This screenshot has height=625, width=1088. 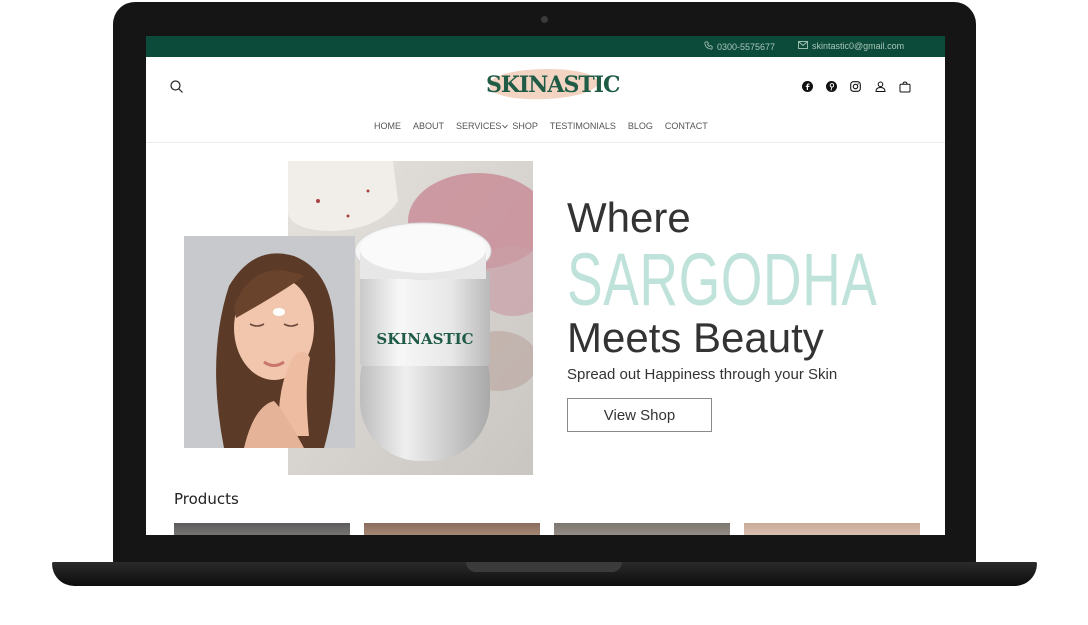 What do you see at coordinates (545, 142) in the screenshot?
I see `header-divider` at bounding box center [545, 142].